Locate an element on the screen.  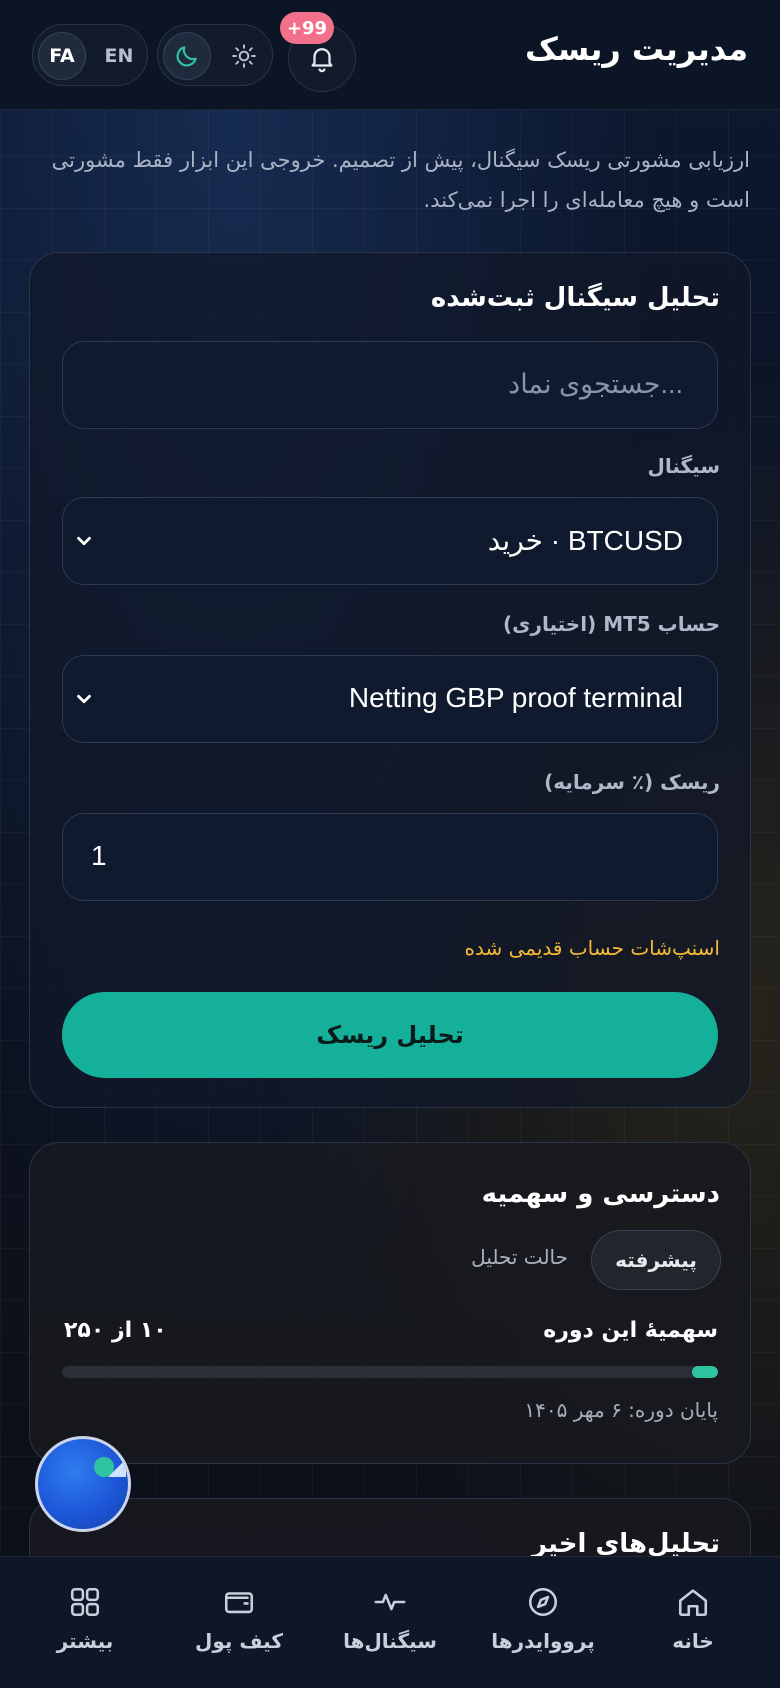
notification-badge: +99 is located at coordinates (307, 28).